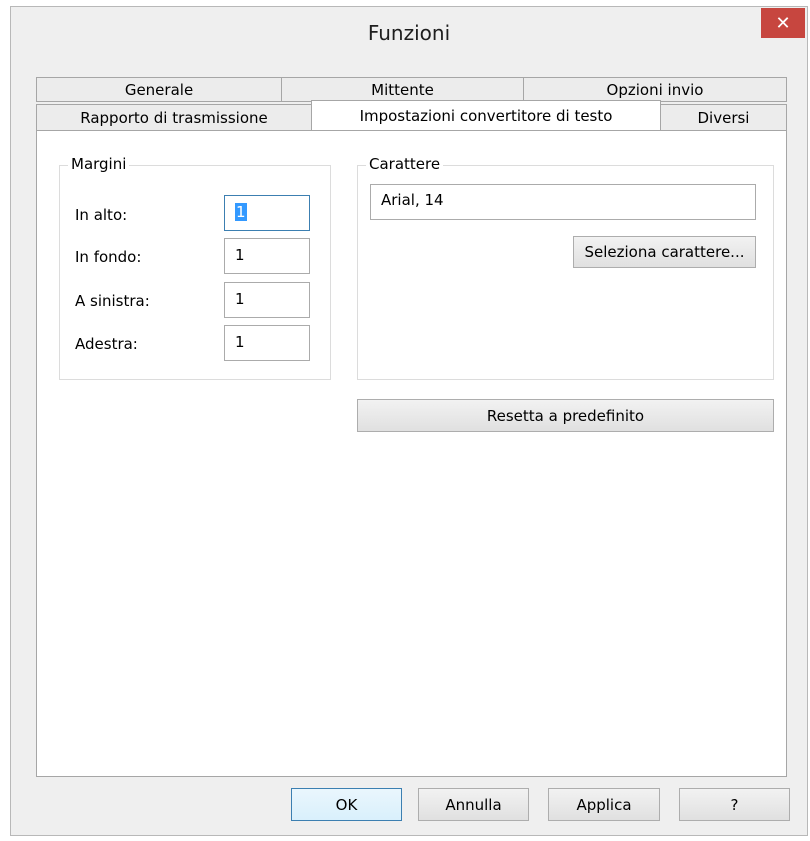  I want to click on tab-impostazioni-convertitore: Impostazioni convertitore di testo, so click(486, 115).